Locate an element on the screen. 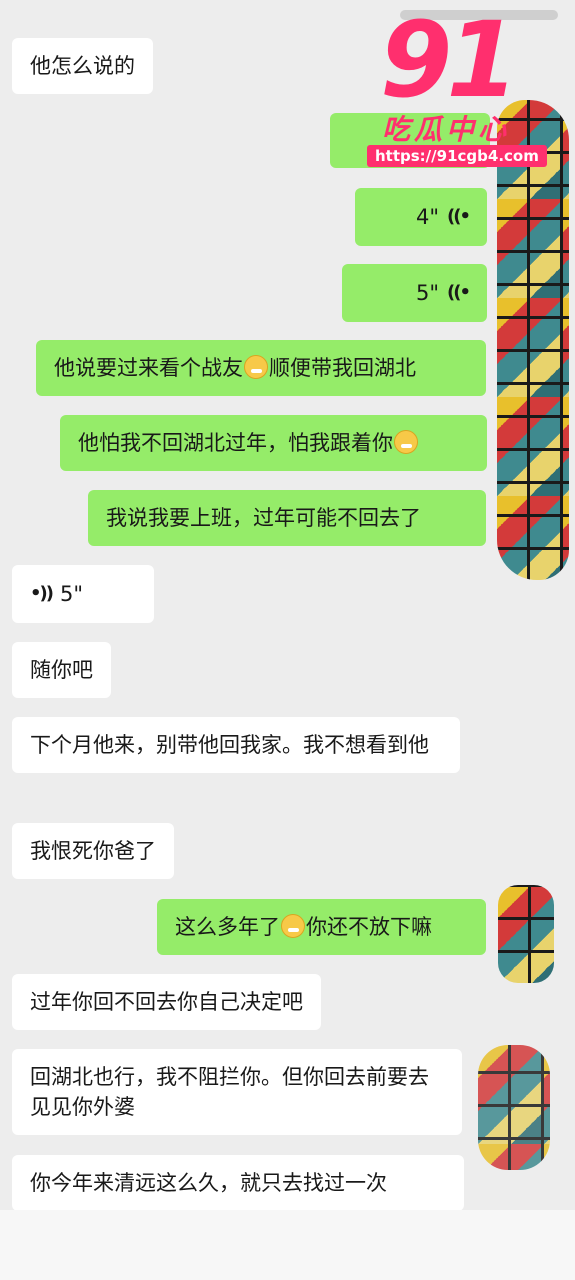 The image size is (575, 1280). message-bubble-incoming: 下个月他来，别带他回我家。我不想看到他 is located at coordinates (236, 745).